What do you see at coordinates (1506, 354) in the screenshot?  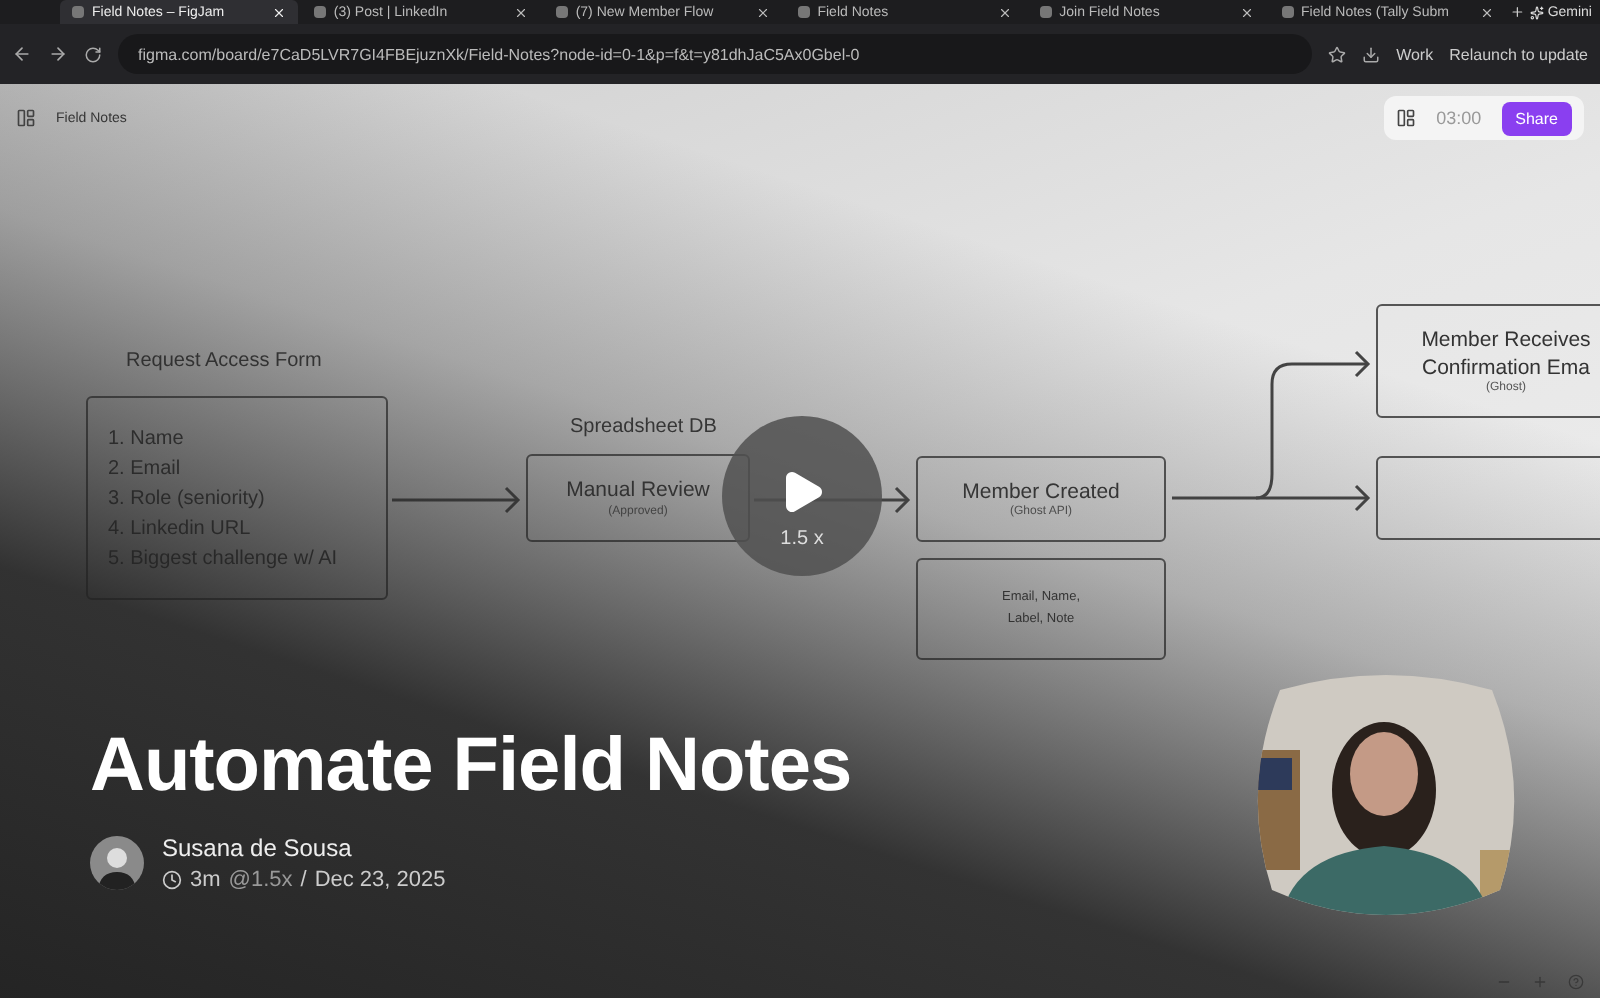 I see `node-title: Member Receives Confirmation Ema` at bounding box center [1506, 354].